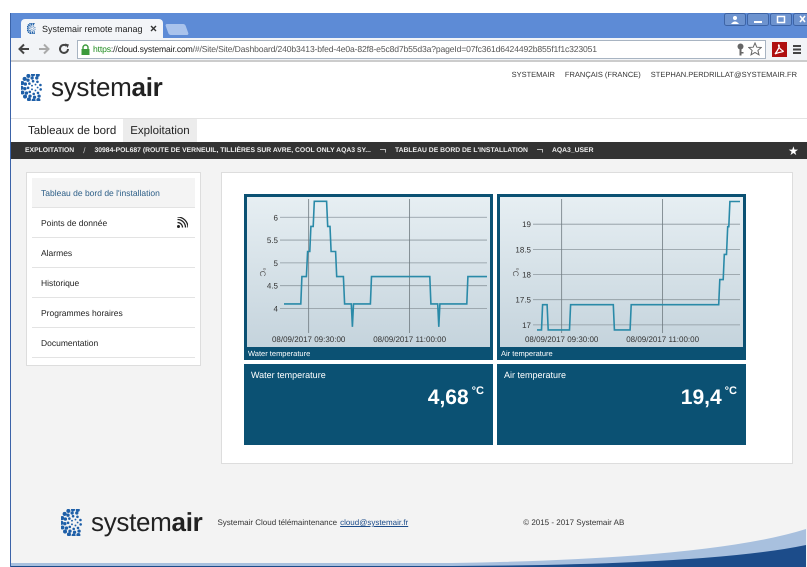 The height and width of the screenshot is (567, 807). What do you see at coordinates (85, 49) in the screenshot?
I see `lock-icon` at bounding box center [85, 49].